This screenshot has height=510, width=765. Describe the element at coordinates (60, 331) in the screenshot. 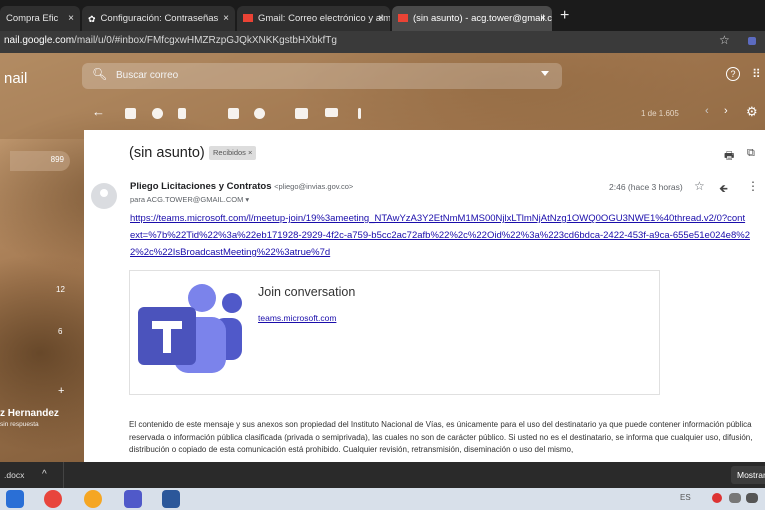

I see `sidebar-count: 6` at that location.